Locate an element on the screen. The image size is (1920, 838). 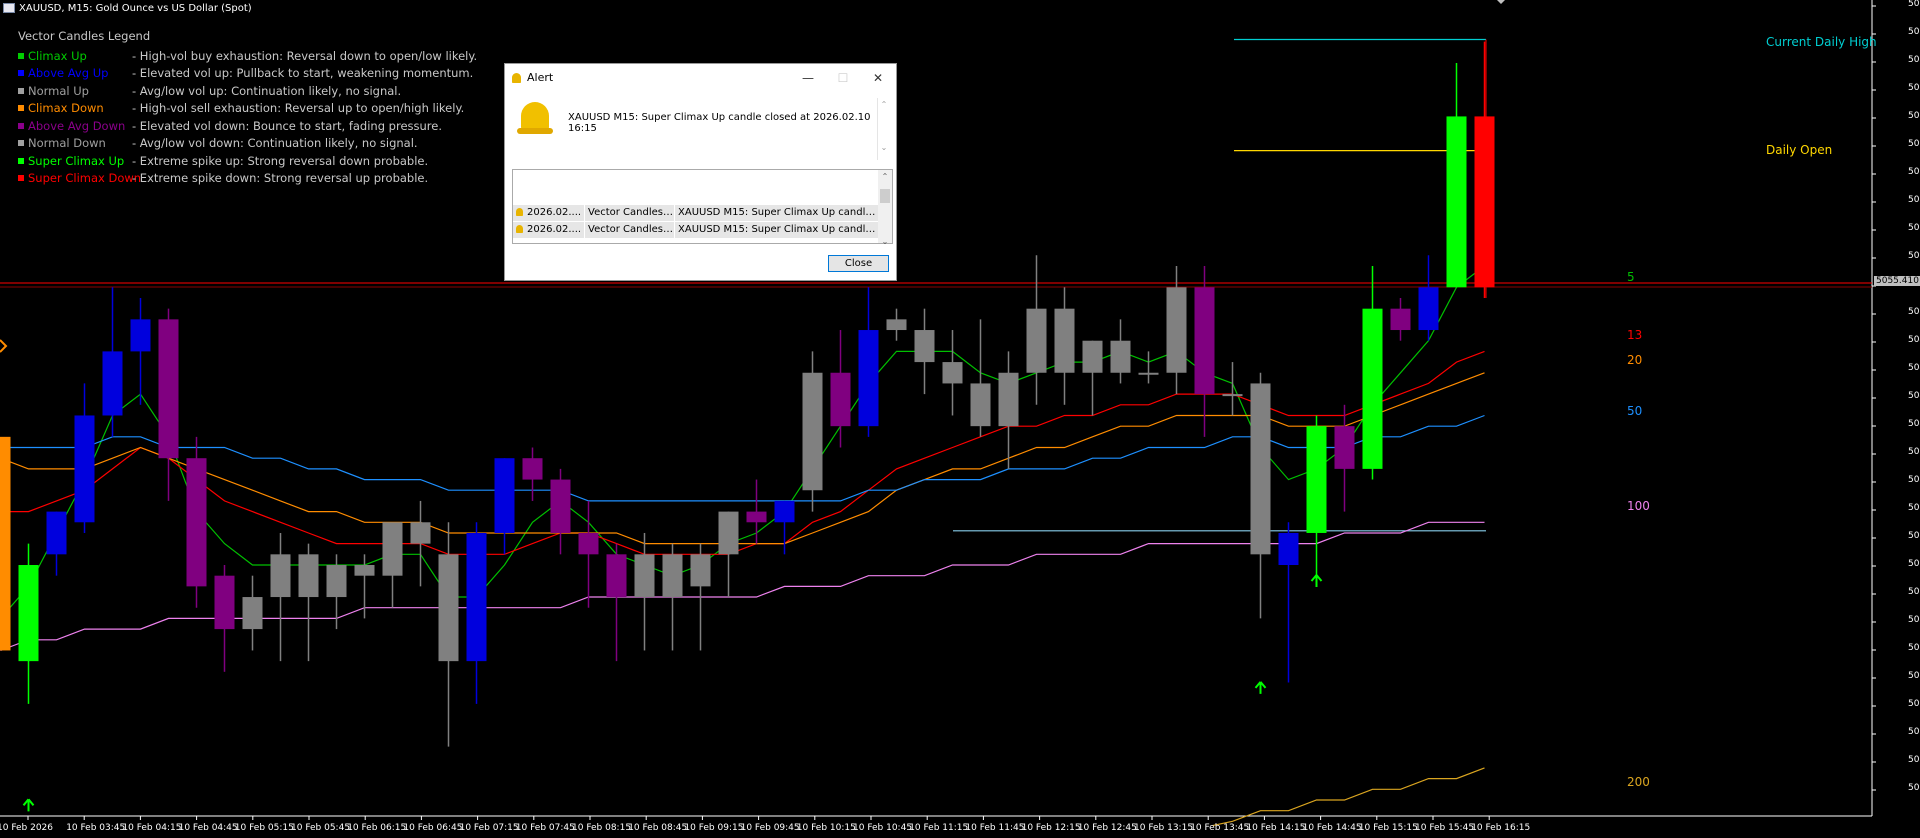
time-axis-label: 10 Feb 11:15 is located at coordinates (939, 828).